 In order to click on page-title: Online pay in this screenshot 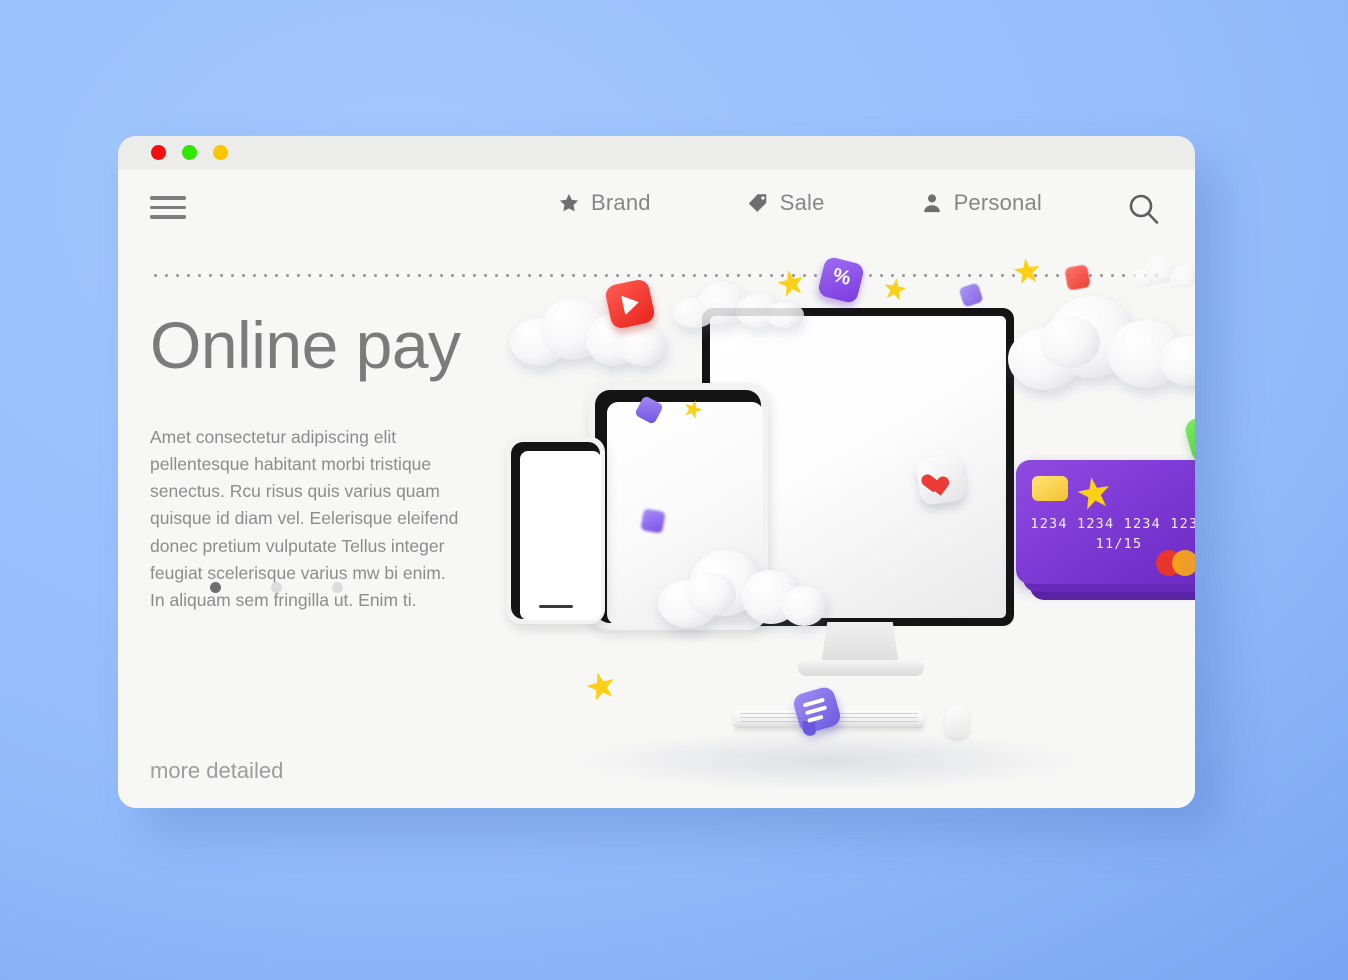, I will do `click(305, 345)`.